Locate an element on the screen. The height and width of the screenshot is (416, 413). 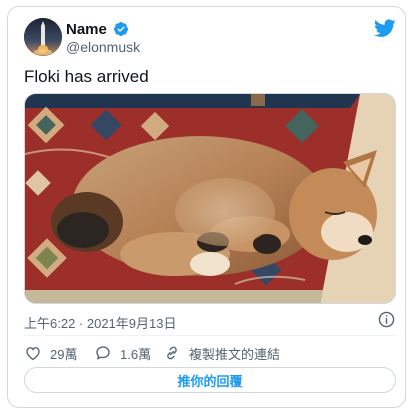
copy-link-label: 複製推文的連結 is located at coordinates (235, 354).